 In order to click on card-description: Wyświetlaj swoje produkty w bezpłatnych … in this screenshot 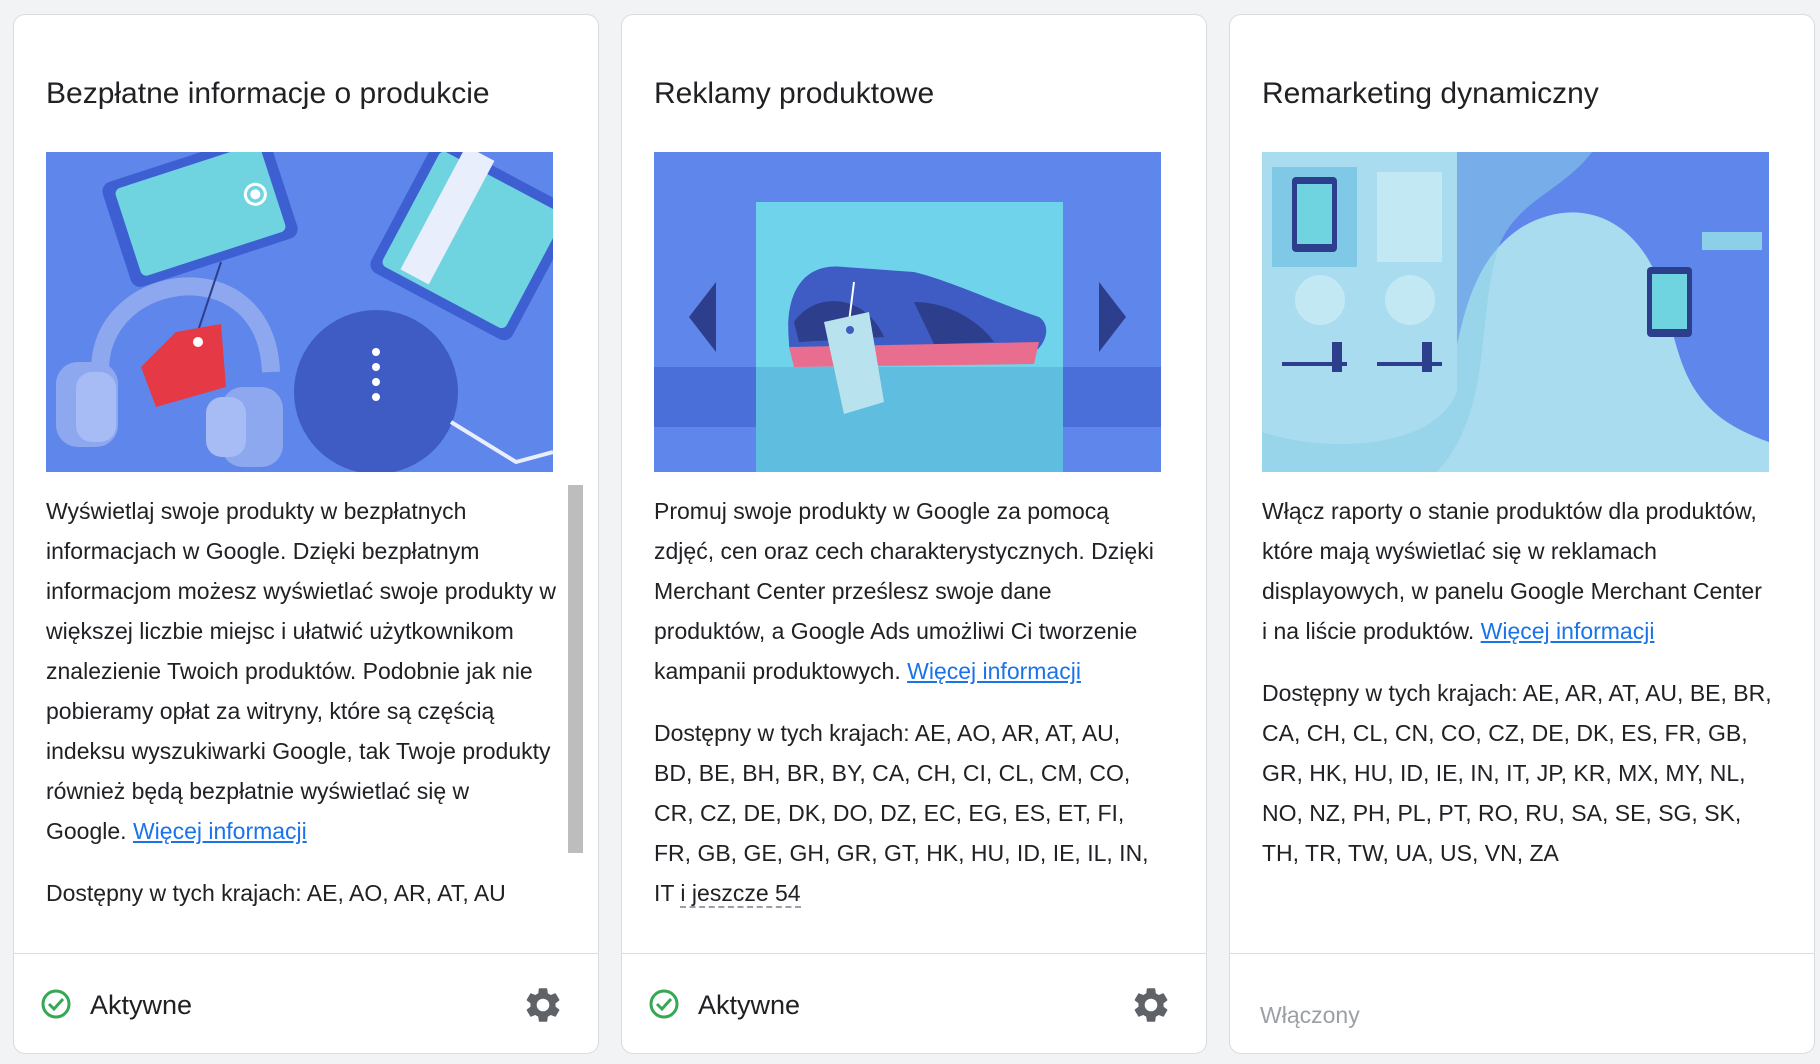, I will do `click(301, 671)`.